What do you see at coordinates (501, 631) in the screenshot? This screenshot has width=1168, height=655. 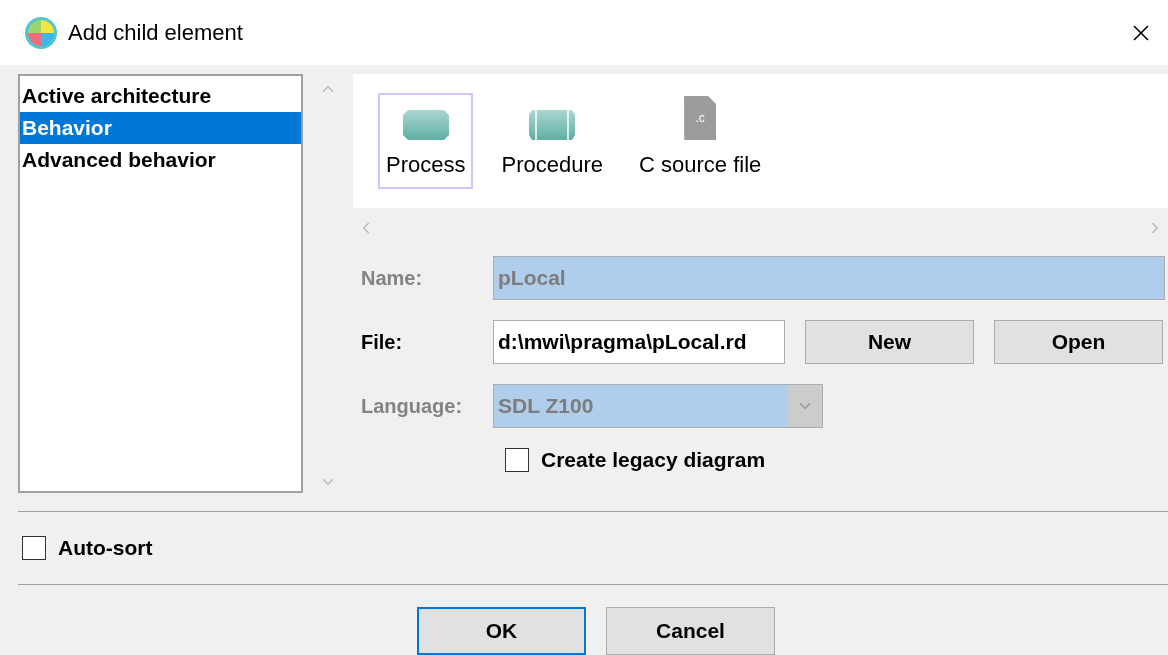 I see `dialog-button: OK` at bounding box center [501, 631].